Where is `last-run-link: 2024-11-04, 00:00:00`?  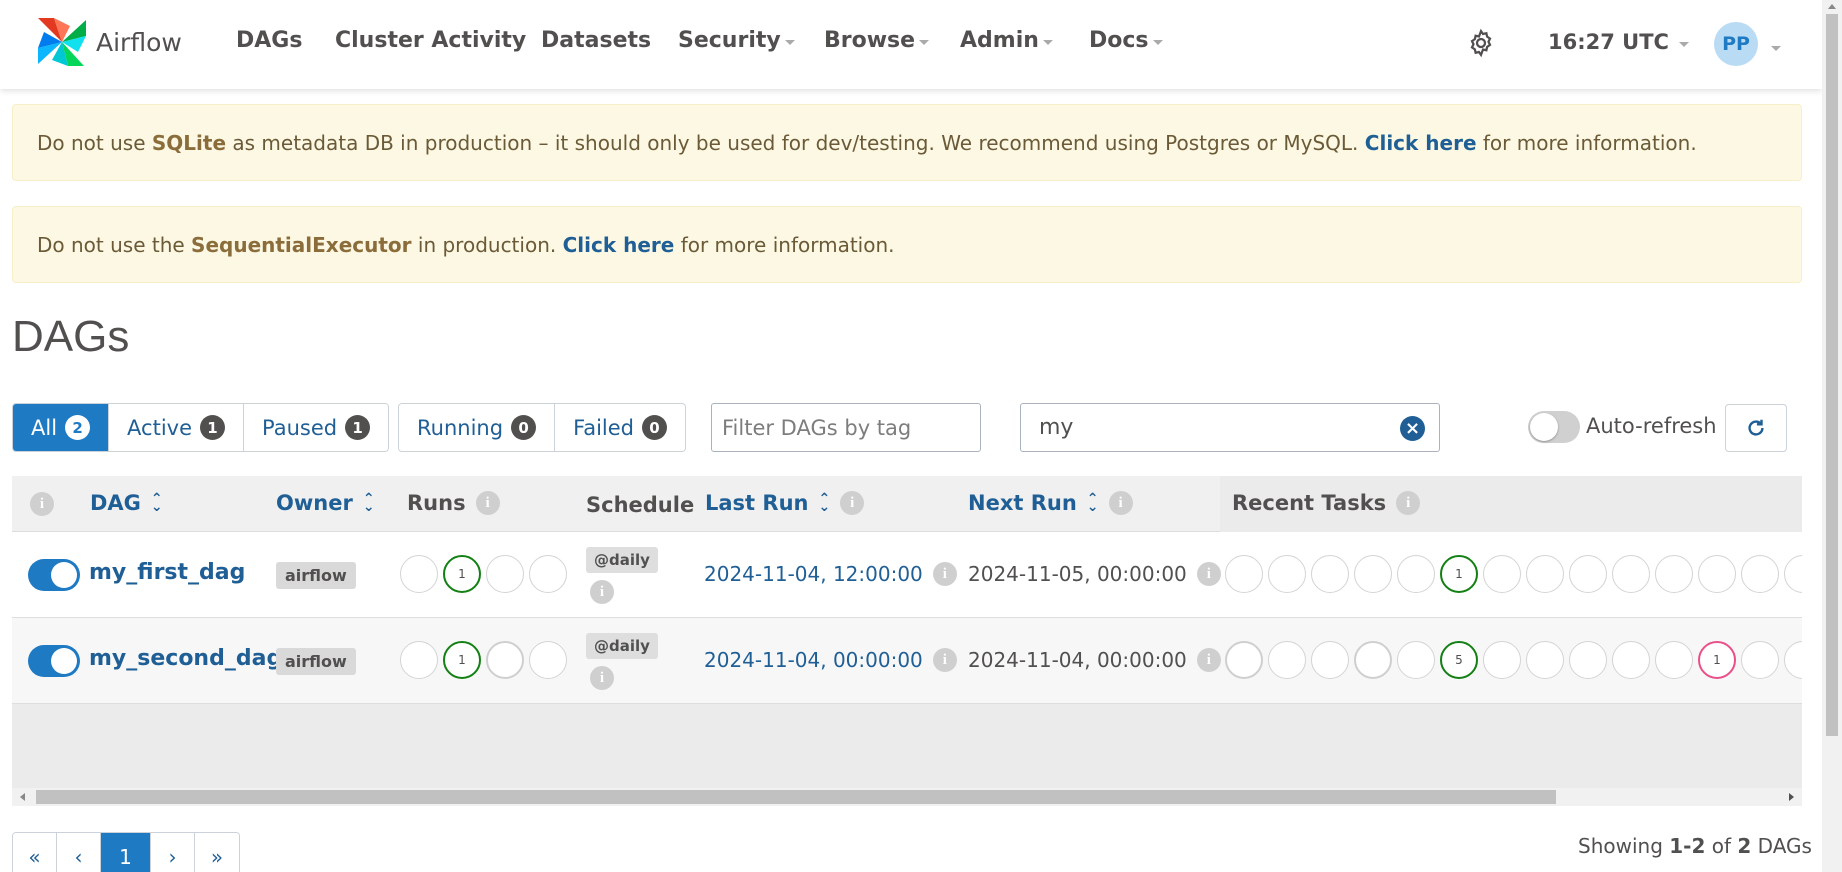
last-run-link: 2024-11-04, 00:00:00 is located at coordinates (813, 660).